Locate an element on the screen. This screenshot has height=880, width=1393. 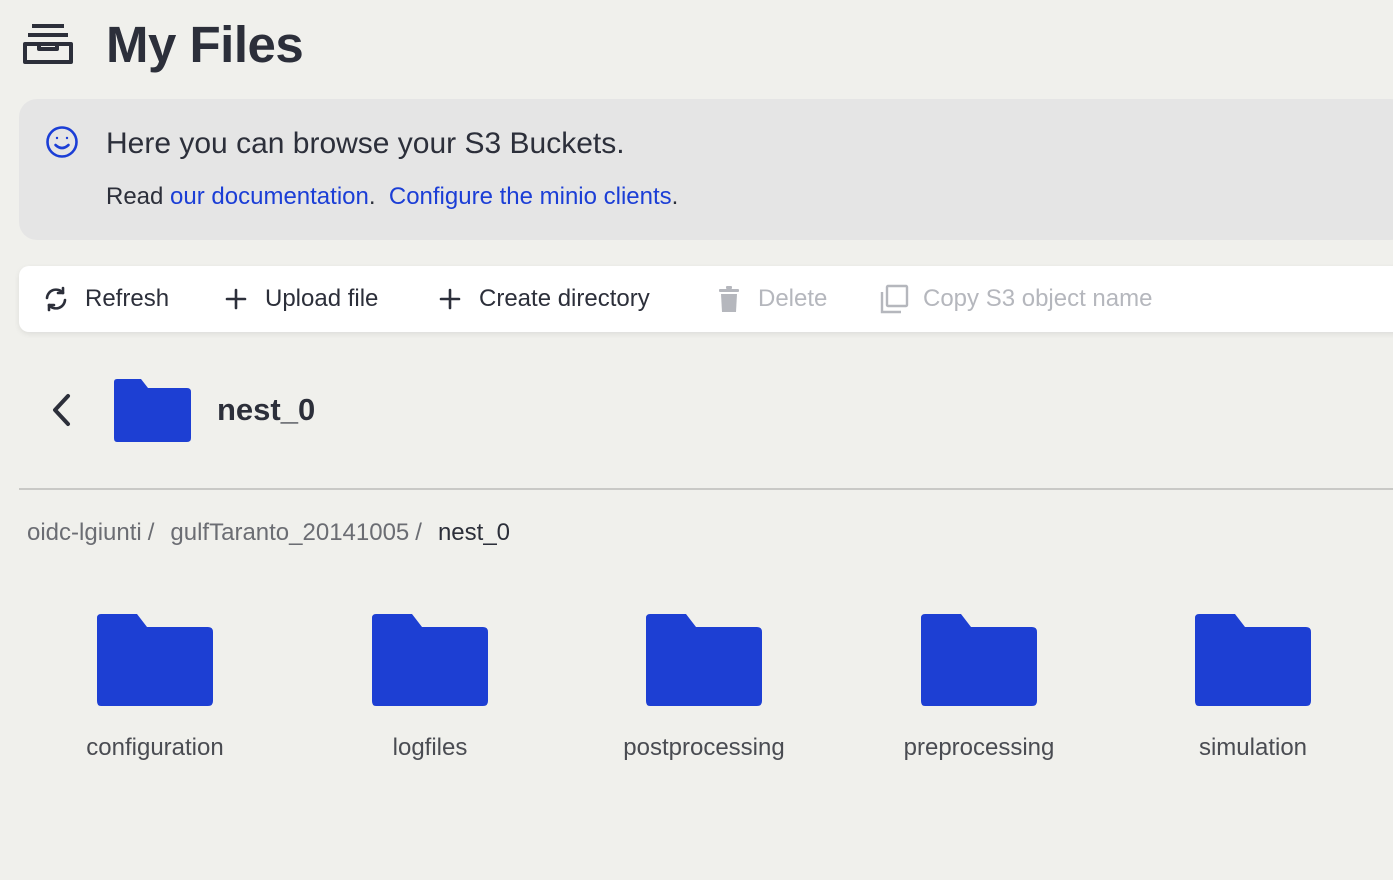
back-button is located at coordinates (62, 410).